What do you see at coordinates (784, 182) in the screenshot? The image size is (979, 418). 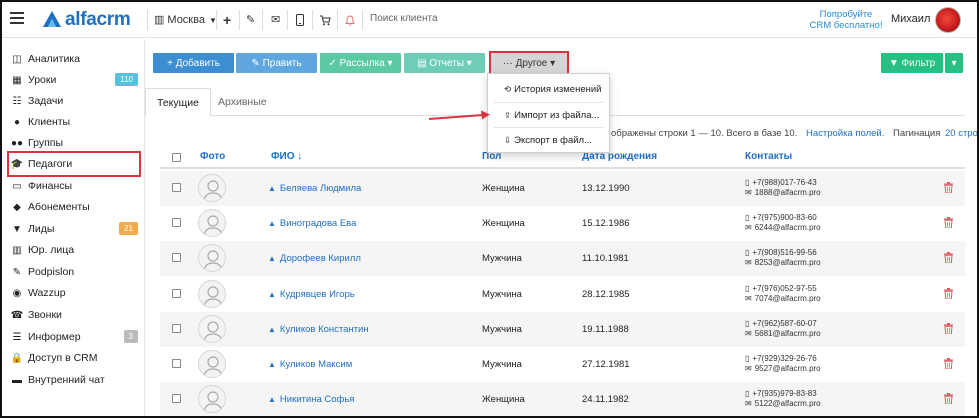 I see `phone-link: +7(988)017-76-43` at bounding box center [784, 182].